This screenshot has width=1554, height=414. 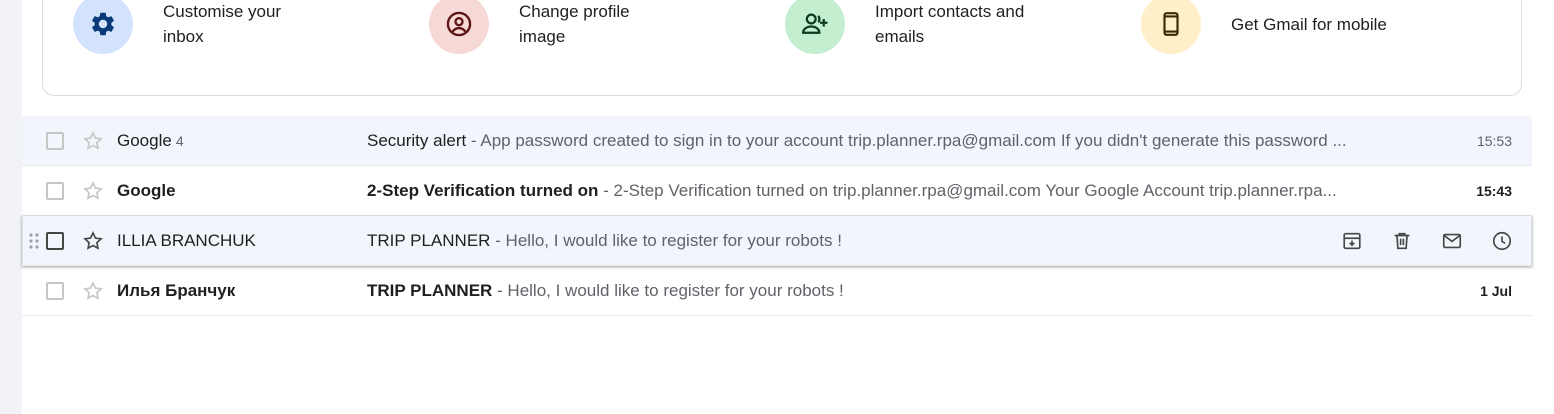 What do you see at coordinates (459, 27) in the screenshot?
I see `account-circle-icon` at bounding box center [459, 27].